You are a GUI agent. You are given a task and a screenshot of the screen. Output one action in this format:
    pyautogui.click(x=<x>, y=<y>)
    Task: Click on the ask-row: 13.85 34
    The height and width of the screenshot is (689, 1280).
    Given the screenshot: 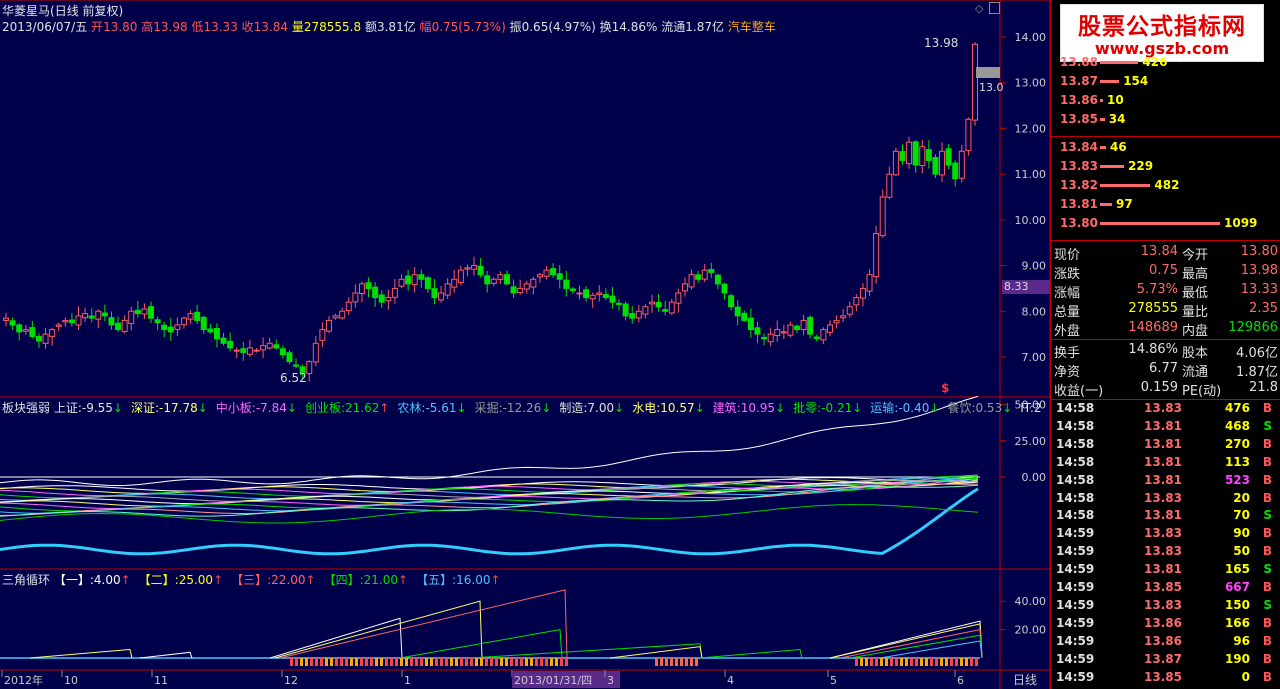 What is the action you would take?
    pyautogui.click(x=1093, y=121)
    